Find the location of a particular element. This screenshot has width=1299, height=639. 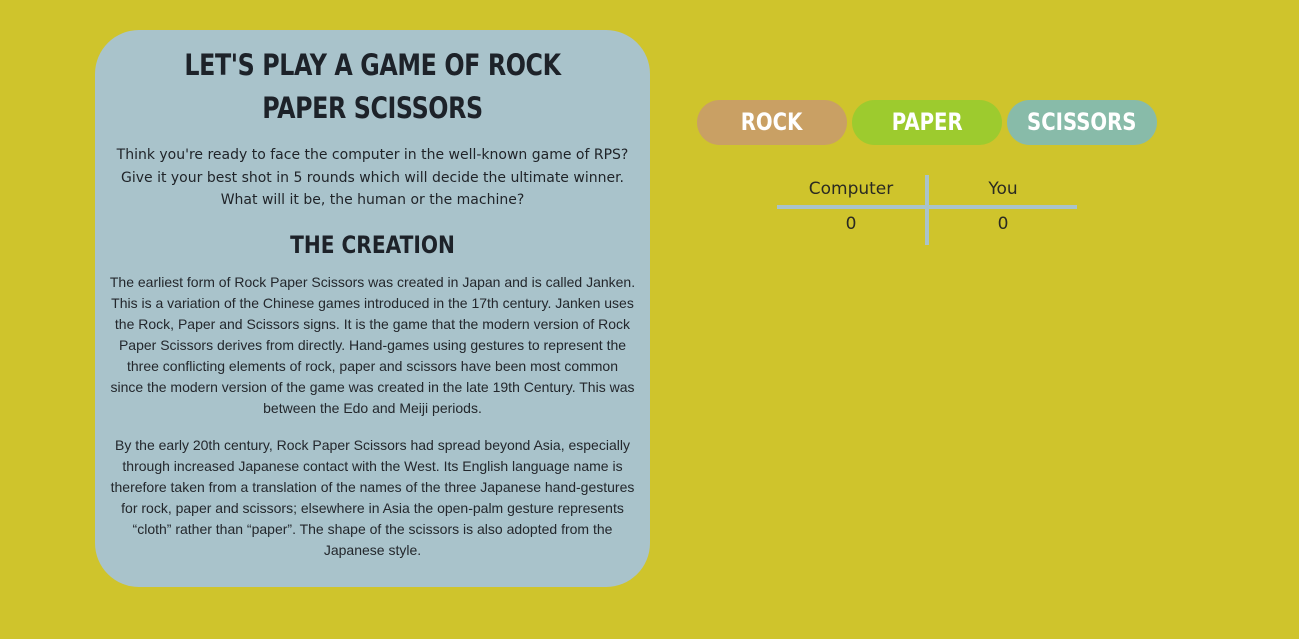

you-label: You is located at coordinates (1003, 189).